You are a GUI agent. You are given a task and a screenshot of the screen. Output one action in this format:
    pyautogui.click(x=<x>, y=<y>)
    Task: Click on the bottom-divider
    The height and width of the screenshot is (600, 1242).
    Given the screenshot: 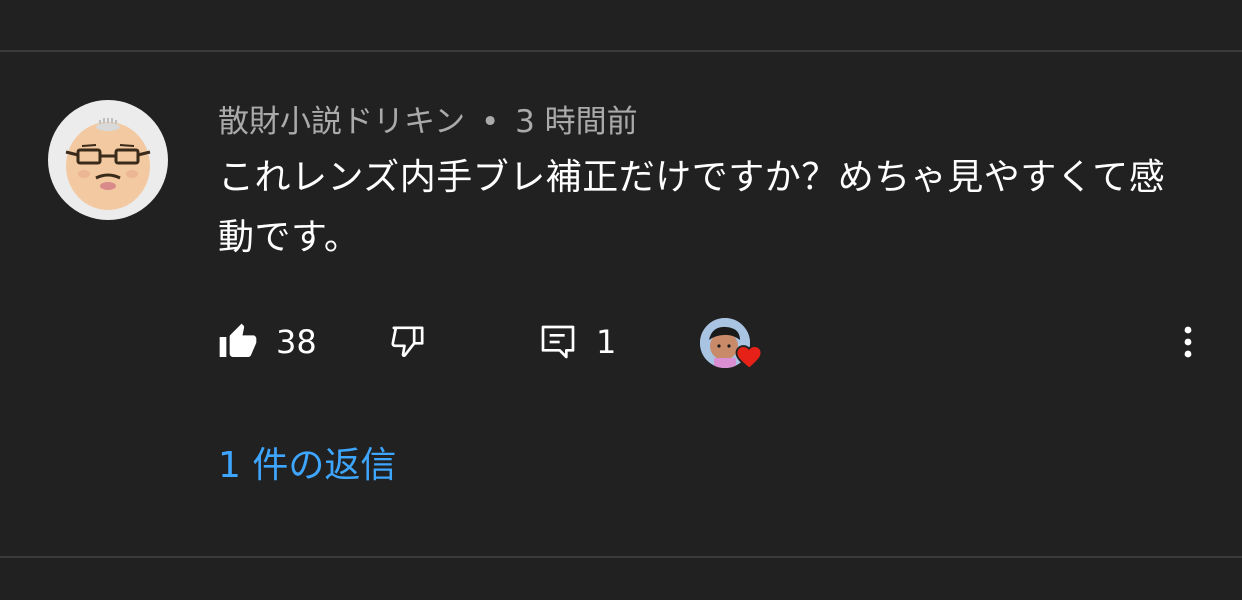 What is the action you would take?
    pyautogui.click(x=621, y=557)
    